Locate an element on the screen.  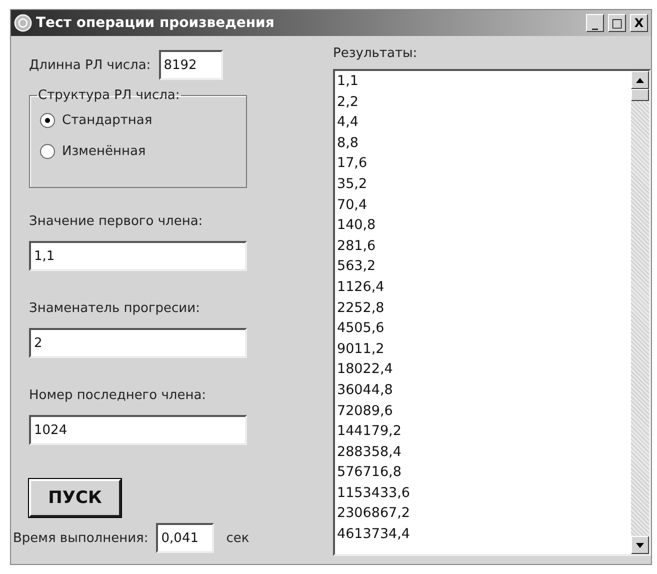
scrollbar is located at coordinates (640, 312).